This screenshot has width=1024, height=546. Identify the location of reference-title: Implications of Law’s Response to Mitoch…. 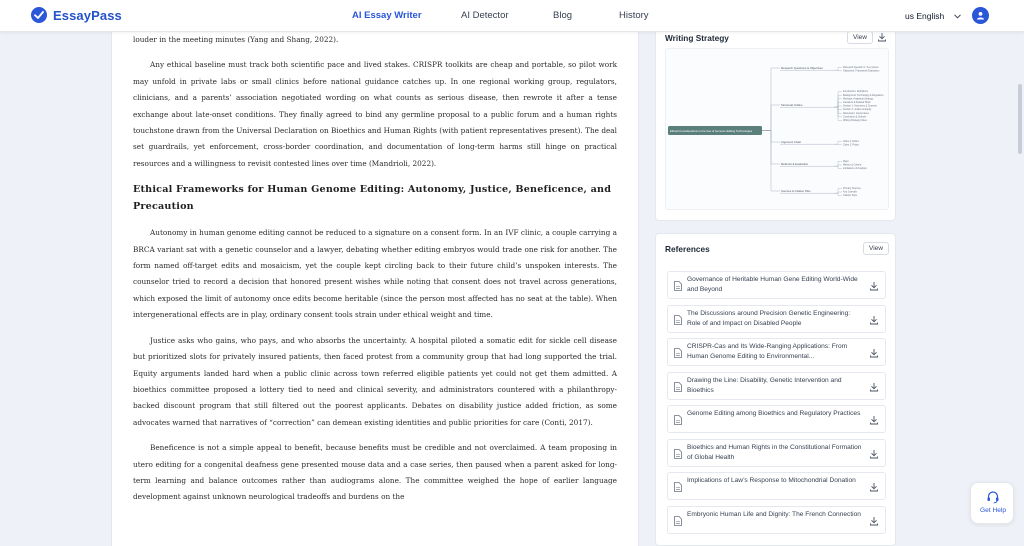
(771, 480).